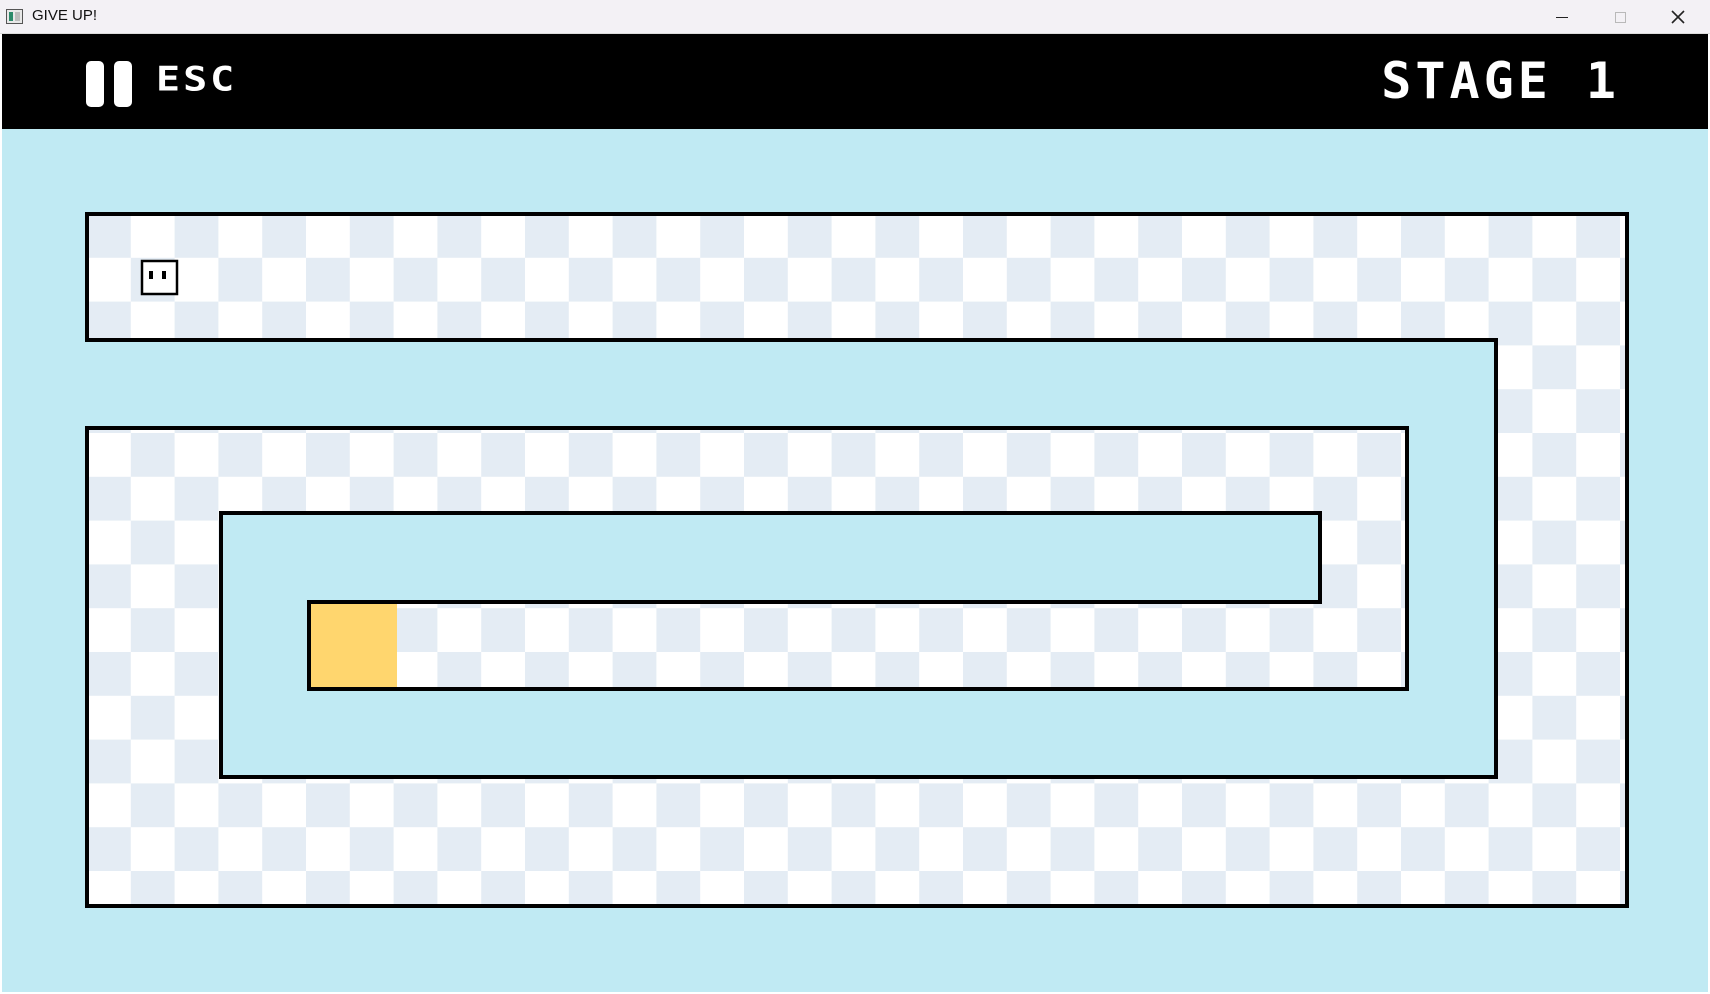 Image resolution: width=1710 pixels, height=994 pixels. Describe the element at coordinates (855, 81) in the screenshot. I see `hud-bar: ESC STAGE 1` at that location.